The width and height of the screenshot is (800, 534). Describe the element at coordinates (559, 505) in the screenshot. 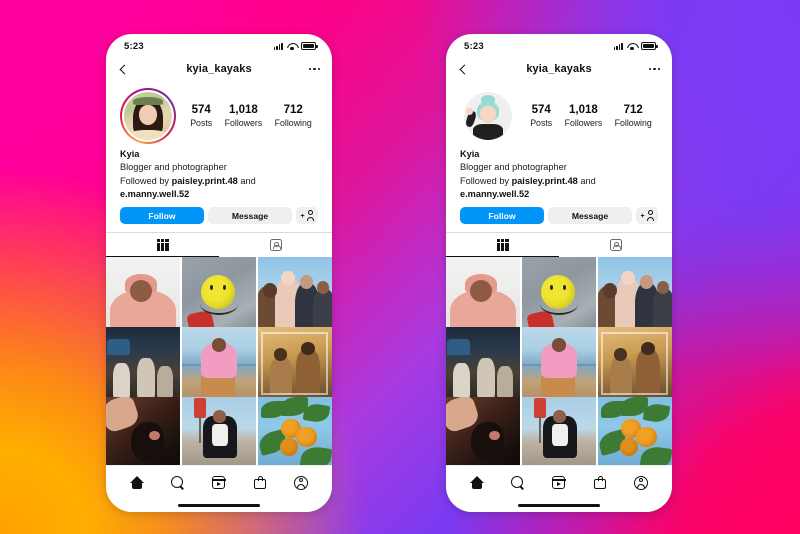

I see `home-indicator` at that location.